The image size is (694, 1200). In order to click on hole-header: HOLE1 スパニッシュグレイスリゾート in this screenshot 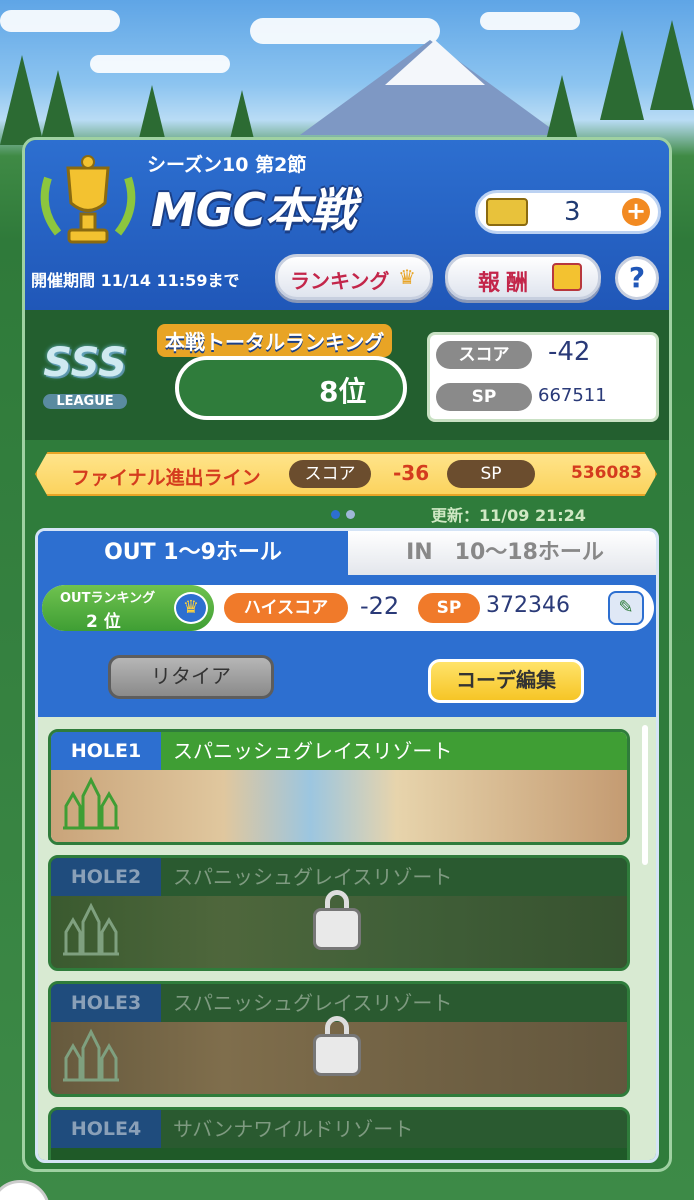, I will do `click(339, 751)`.